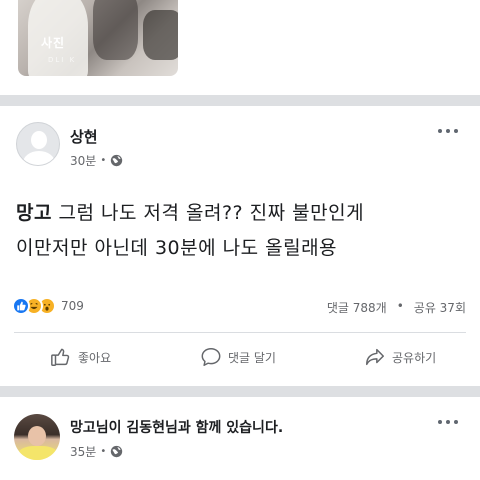  I want to click on photo-caption: 사진, so click(53, 43).